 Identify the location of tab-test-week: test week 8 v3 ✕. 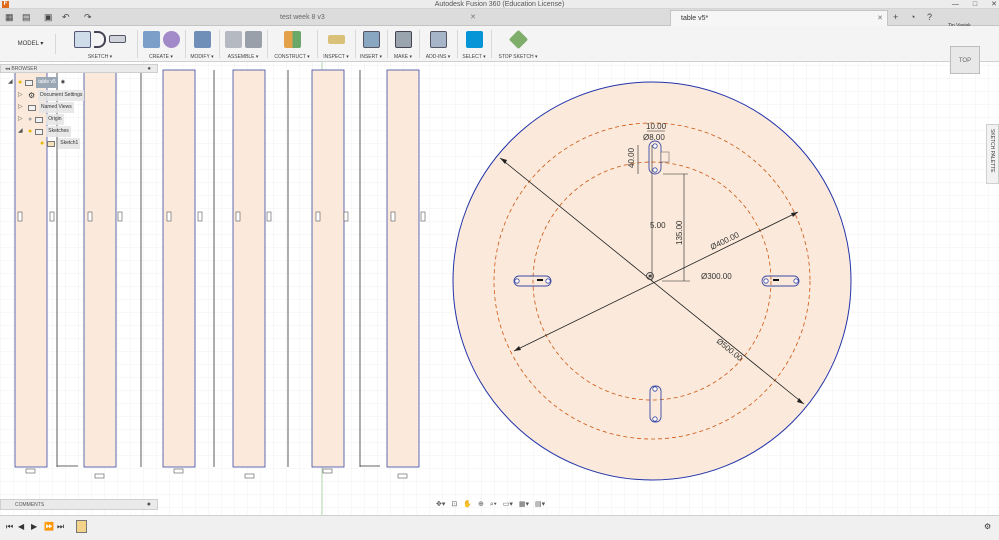
(375, 18).